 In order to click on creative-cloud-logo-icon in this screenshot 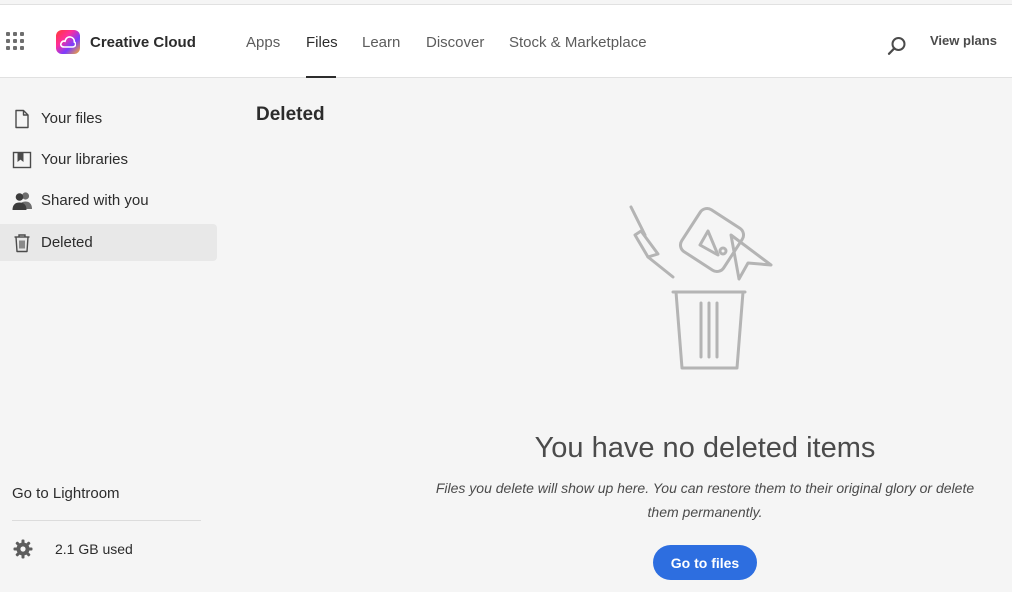, I will do `click(68, 42)`.